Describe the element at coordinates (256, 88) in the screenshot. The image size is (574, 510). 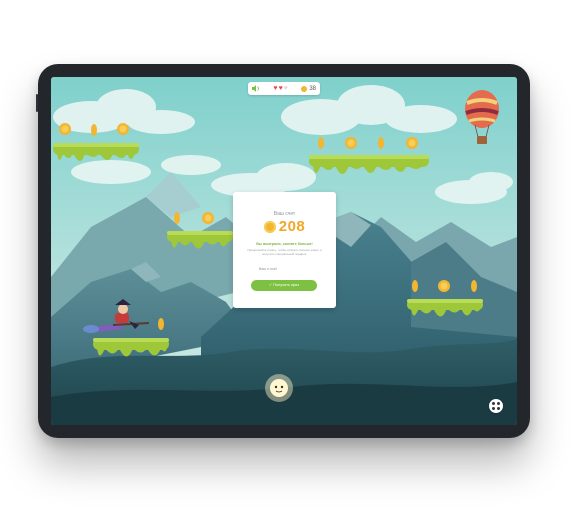
I see `speaker-icon` at that location.